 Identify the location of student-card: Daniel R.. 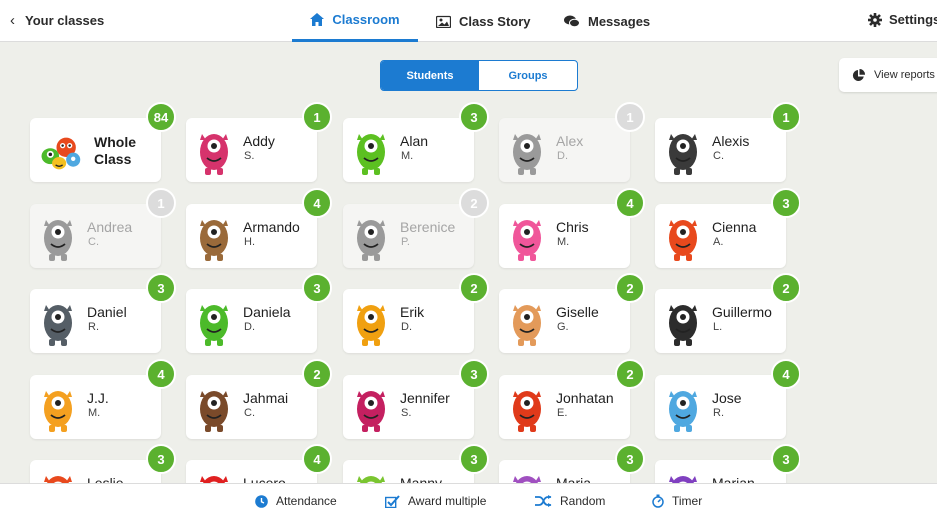
(95, 321).